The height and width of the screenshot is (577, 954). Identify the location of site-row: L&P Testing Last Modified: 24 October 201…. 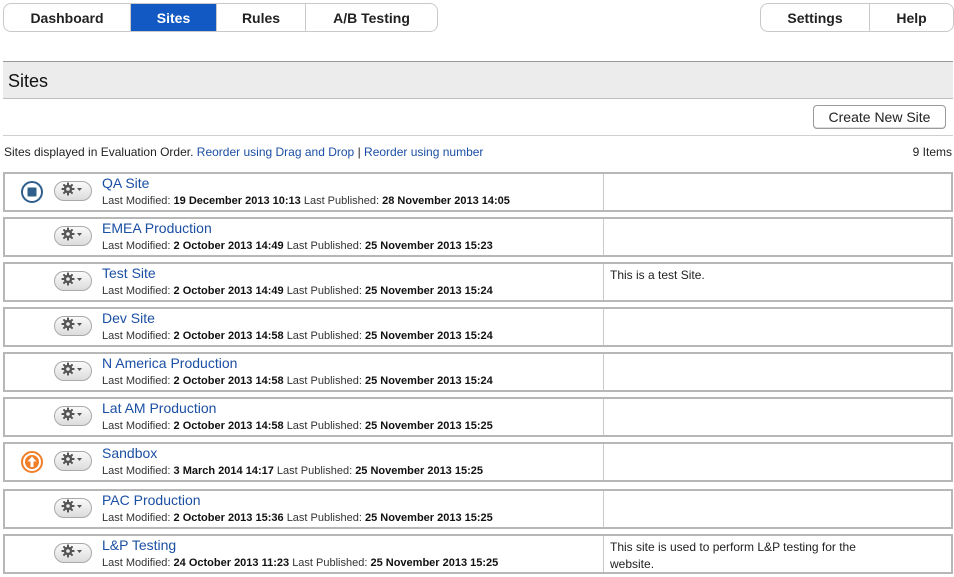
(478, 554).